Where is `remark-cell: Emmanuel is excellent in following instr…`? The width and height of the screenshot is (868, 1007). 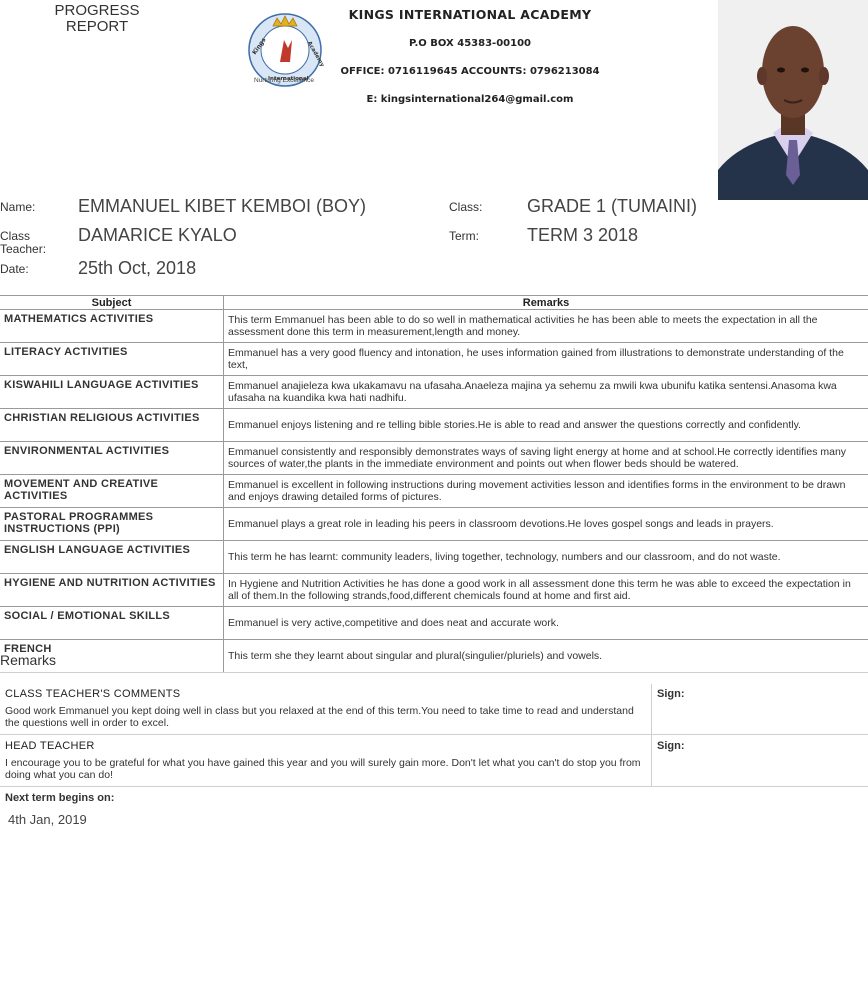
remark-cell: Emmanuel is excellent in following instr… is located at coordinates (545, 491).